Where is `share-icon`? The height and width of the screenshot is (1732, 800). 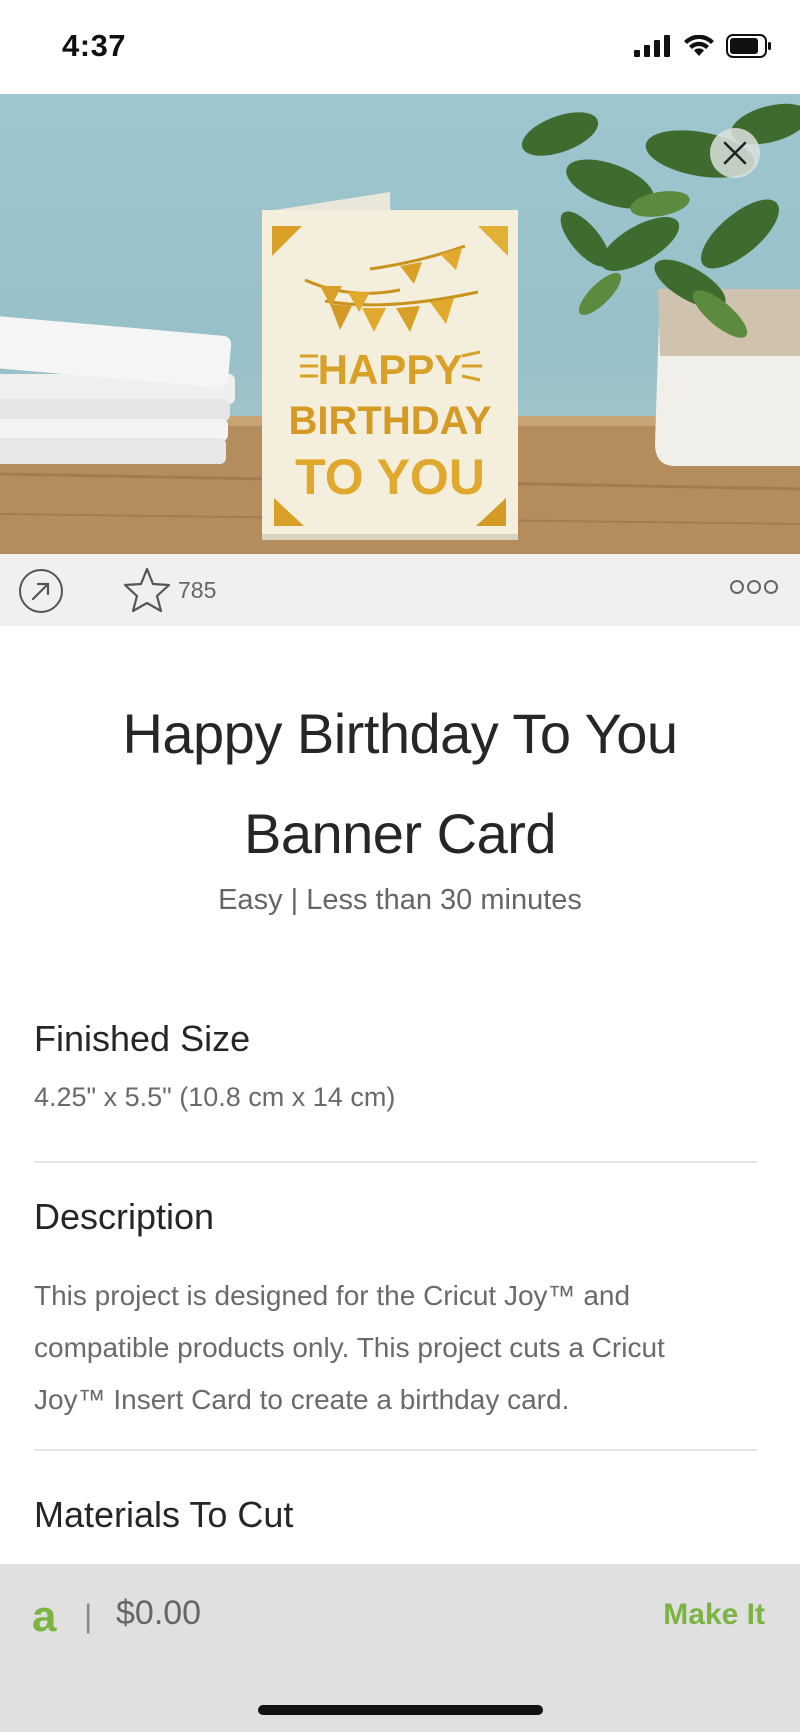 share-icon is located at coordinates (41, 591).